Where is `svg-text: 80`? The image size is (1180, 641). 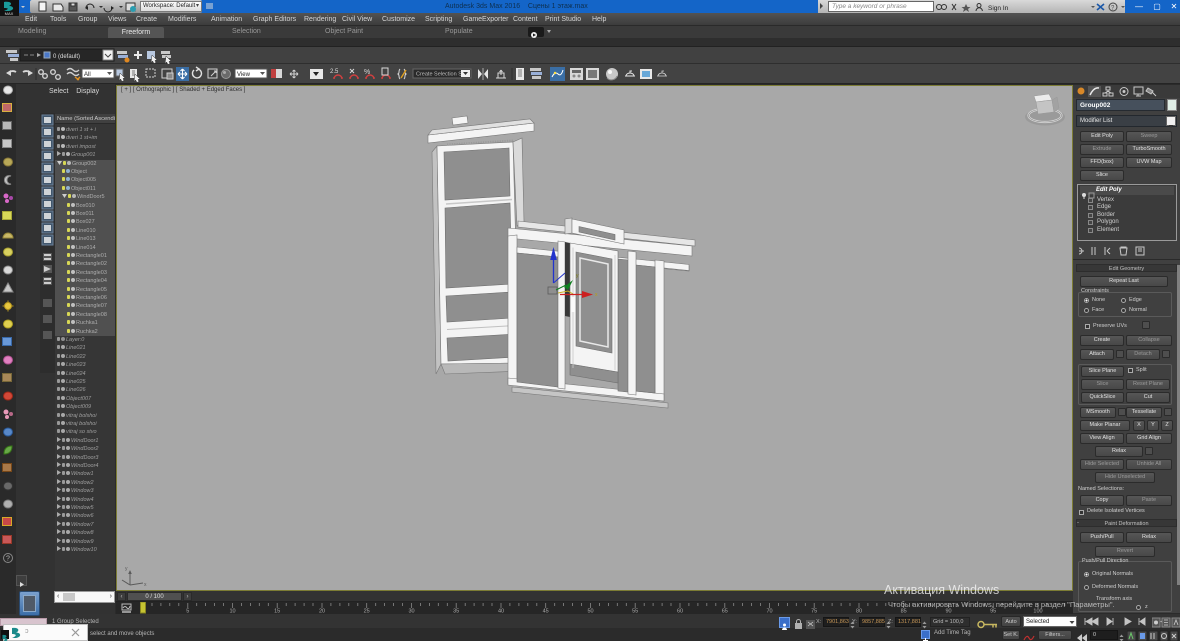 svg-text: 80 is located at coordinates (859, 612).